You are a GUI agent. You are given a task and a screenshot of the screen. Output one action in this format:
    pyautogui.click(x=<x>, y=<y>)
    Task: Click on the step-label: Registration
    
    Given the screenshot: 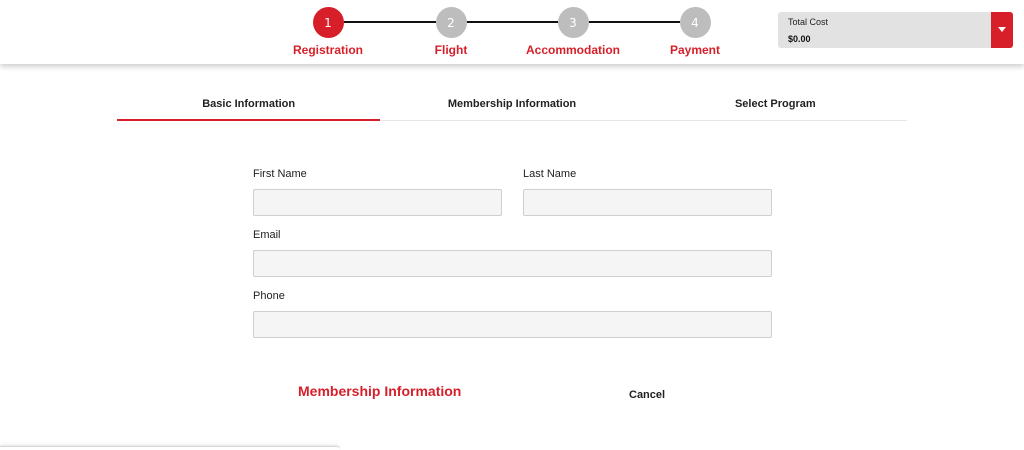 What is the action you would take?
    pyautogui.click(x=327, y=50)
    